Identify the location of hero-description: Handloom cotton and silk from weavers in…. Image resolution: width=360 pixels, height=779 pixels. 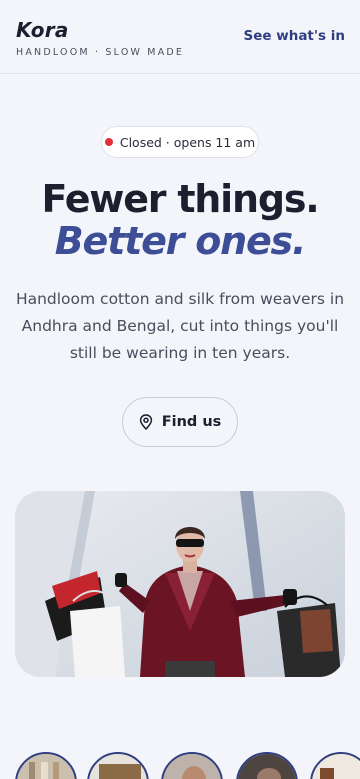
(180, 326).